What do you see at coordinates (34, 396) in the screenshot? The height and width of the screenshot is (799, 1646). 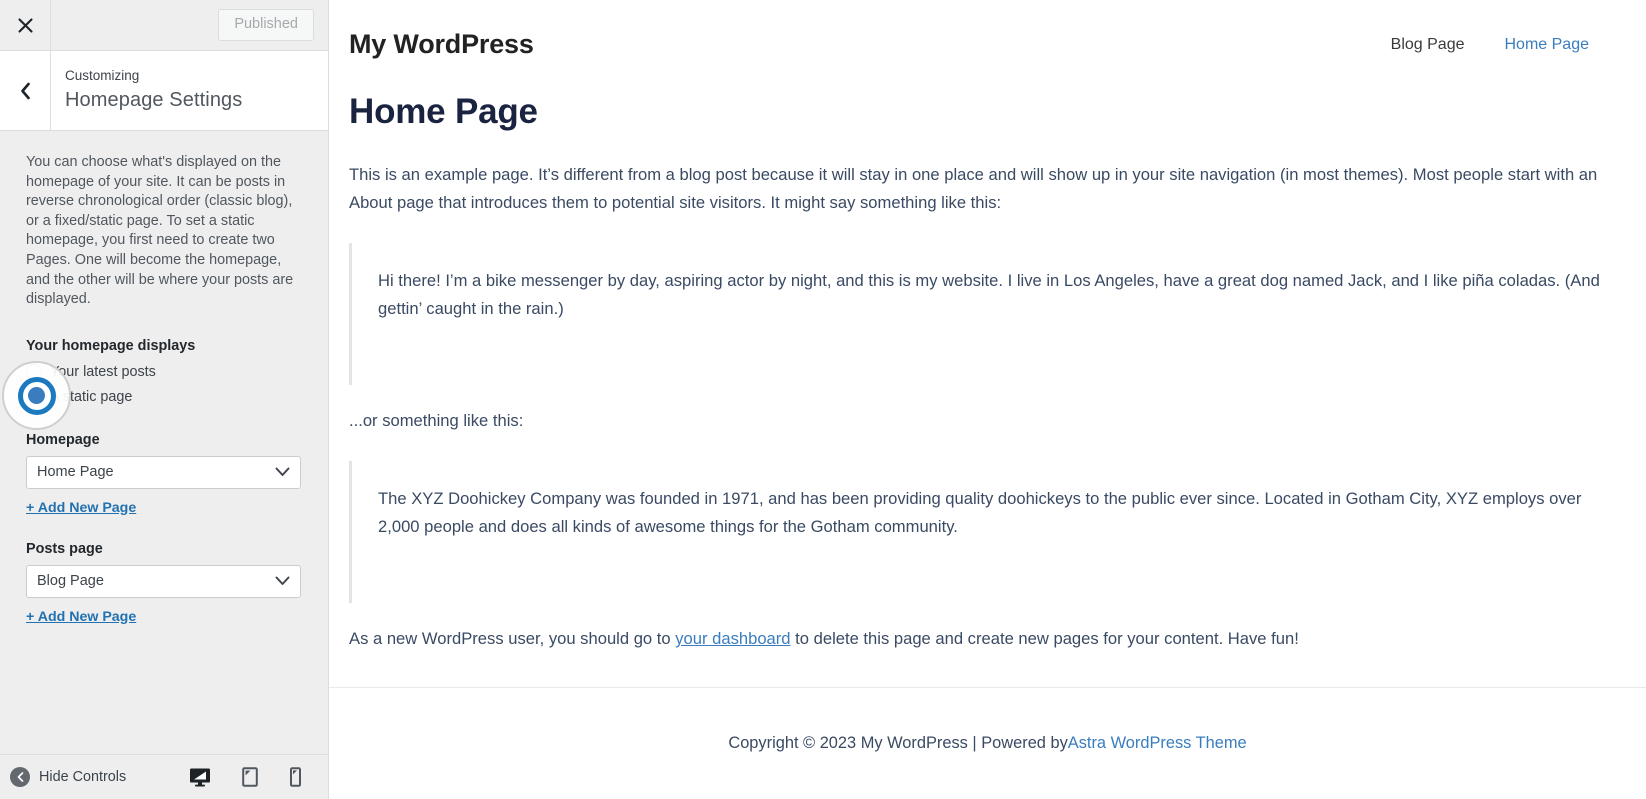 I see `radio-indicator-selected` at bounding box center [34, 396].